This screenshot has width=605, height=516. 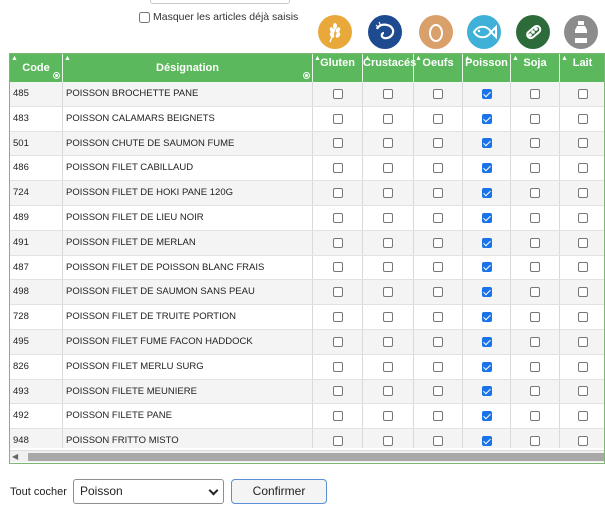 What do you see at coordinates (316, 457) in the screenshot?
I see `scrollbar-thumb` at bounding box center [316, 457].